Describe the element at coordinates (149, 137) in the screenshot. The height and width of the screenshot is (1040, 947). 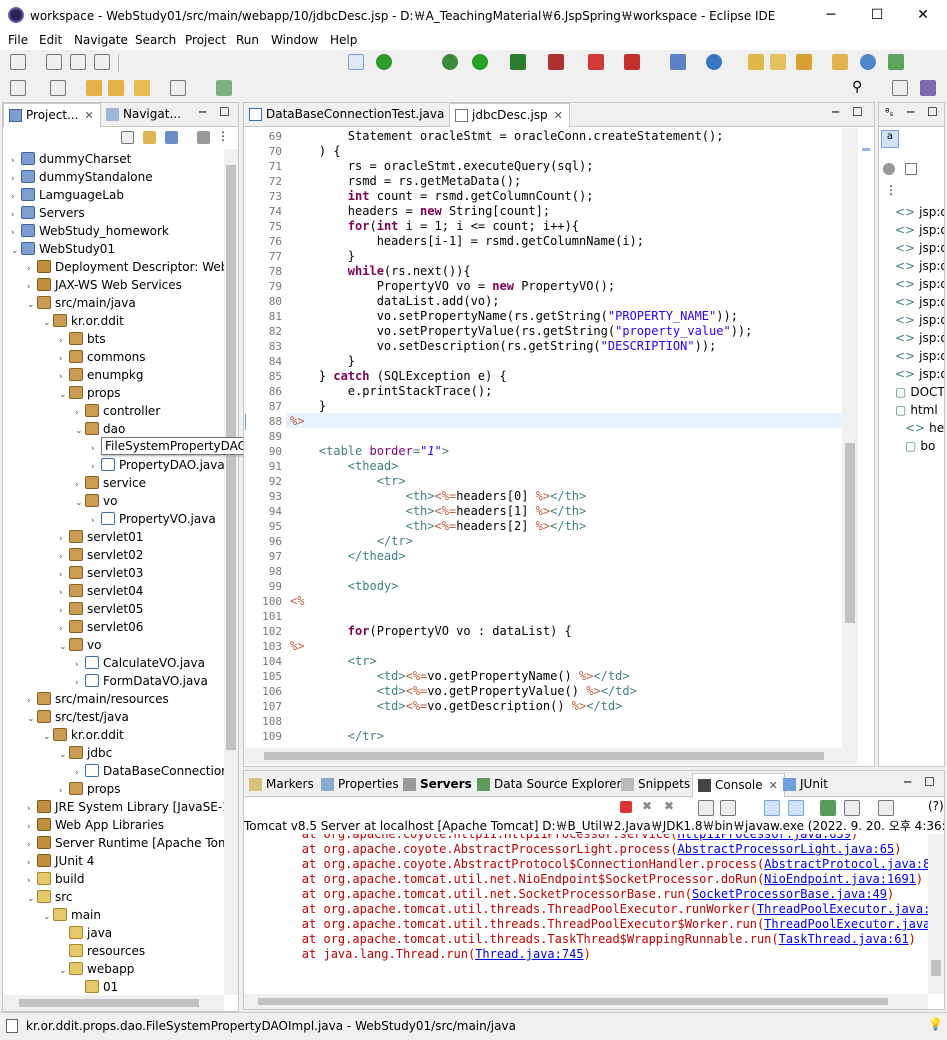
I see `link-editor-icon` at that location.